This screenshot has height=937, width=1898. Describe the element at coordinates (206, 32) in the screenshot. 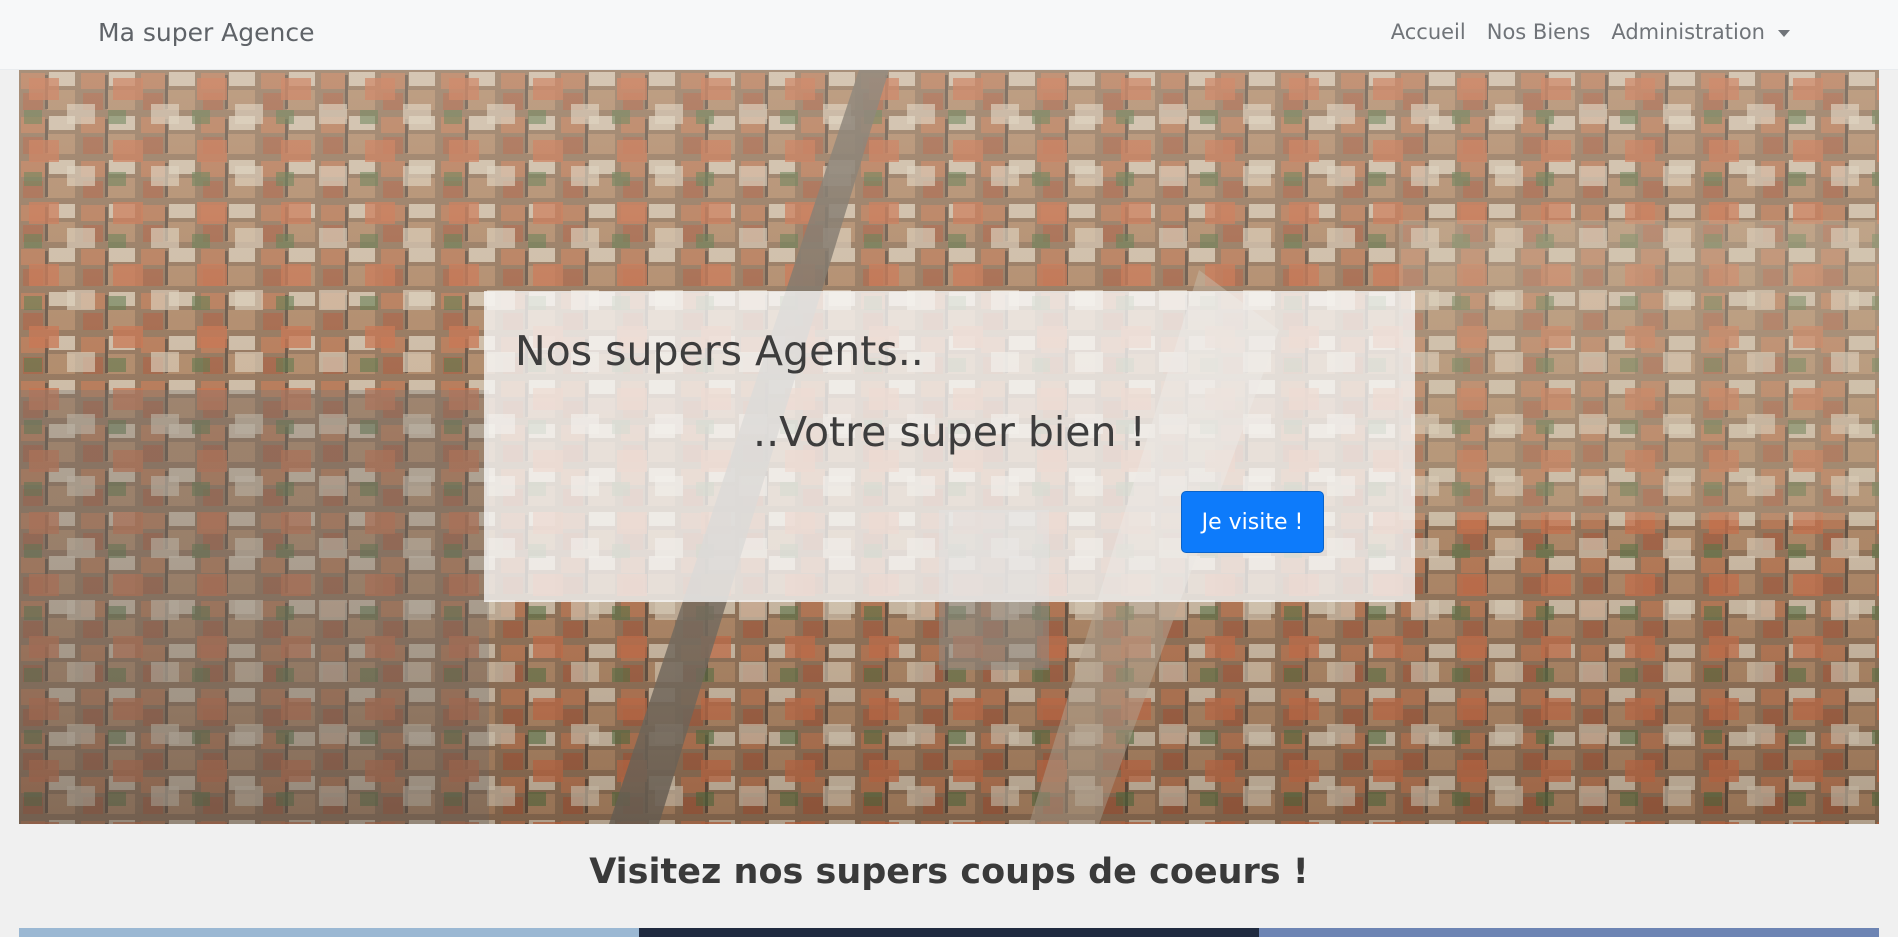

I see `brand-link: Ma super Agence` at that location.